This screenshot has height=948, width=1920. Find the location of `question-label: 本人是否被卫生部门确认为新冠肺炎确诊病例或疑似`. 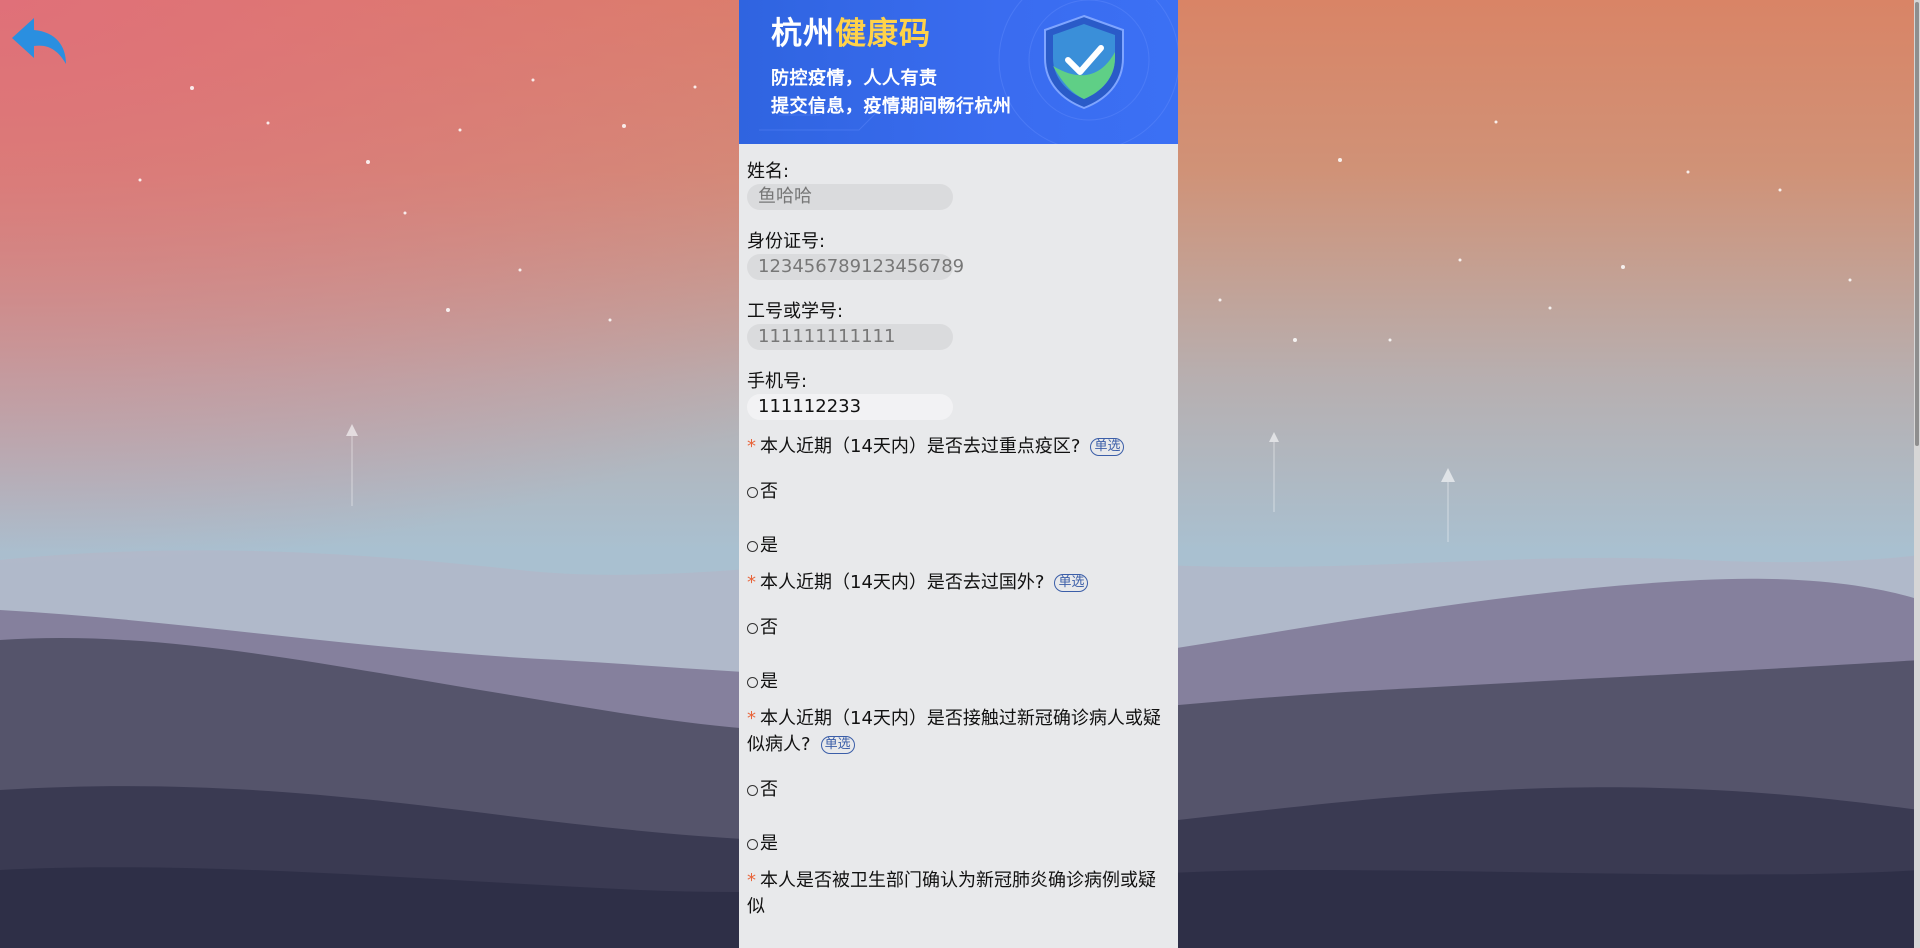

question-label: 本人是否被卫生部门确认为新冠肺炎确诊病例或疑似 is located at coordinates (951, 893).